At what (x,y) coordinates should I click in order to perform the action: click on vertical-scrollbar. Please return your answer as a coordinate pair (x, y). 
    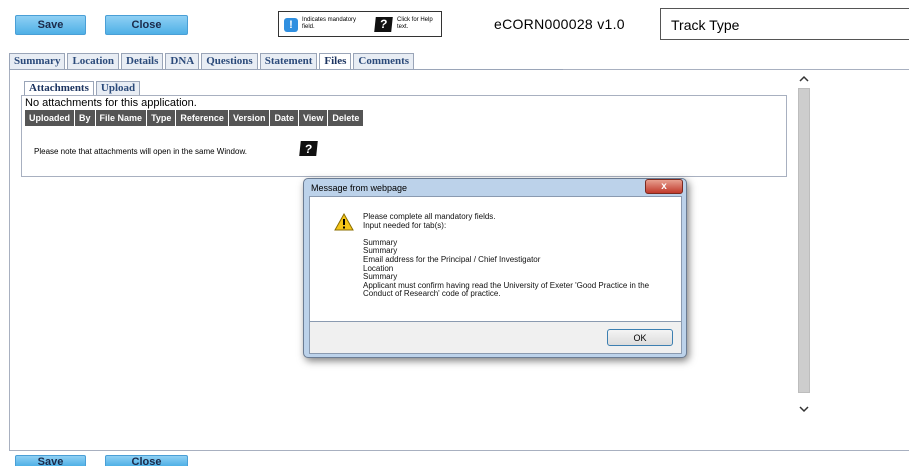
    Looking at the image, I should click on (804, 244).